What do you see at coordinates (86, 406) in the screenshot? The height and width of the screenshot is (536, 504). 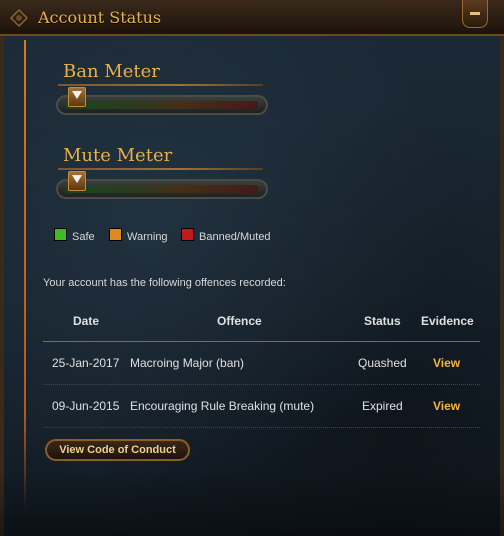 I see `table-cell-date: 09-Jun-2015` at bounding box center [86, 406].